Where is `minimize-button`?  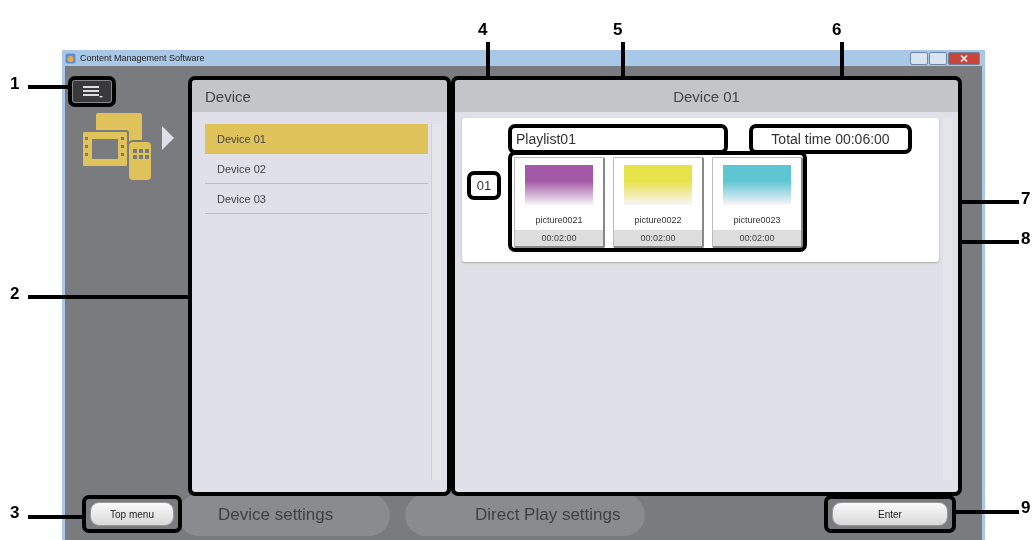
minimize-button is located at coordinates (919, 58).